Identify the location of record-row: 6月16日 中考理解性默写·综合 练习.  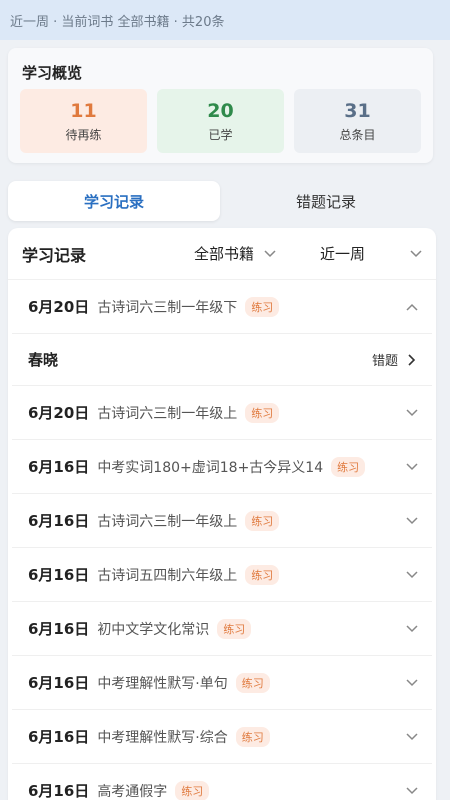
(222, 737).